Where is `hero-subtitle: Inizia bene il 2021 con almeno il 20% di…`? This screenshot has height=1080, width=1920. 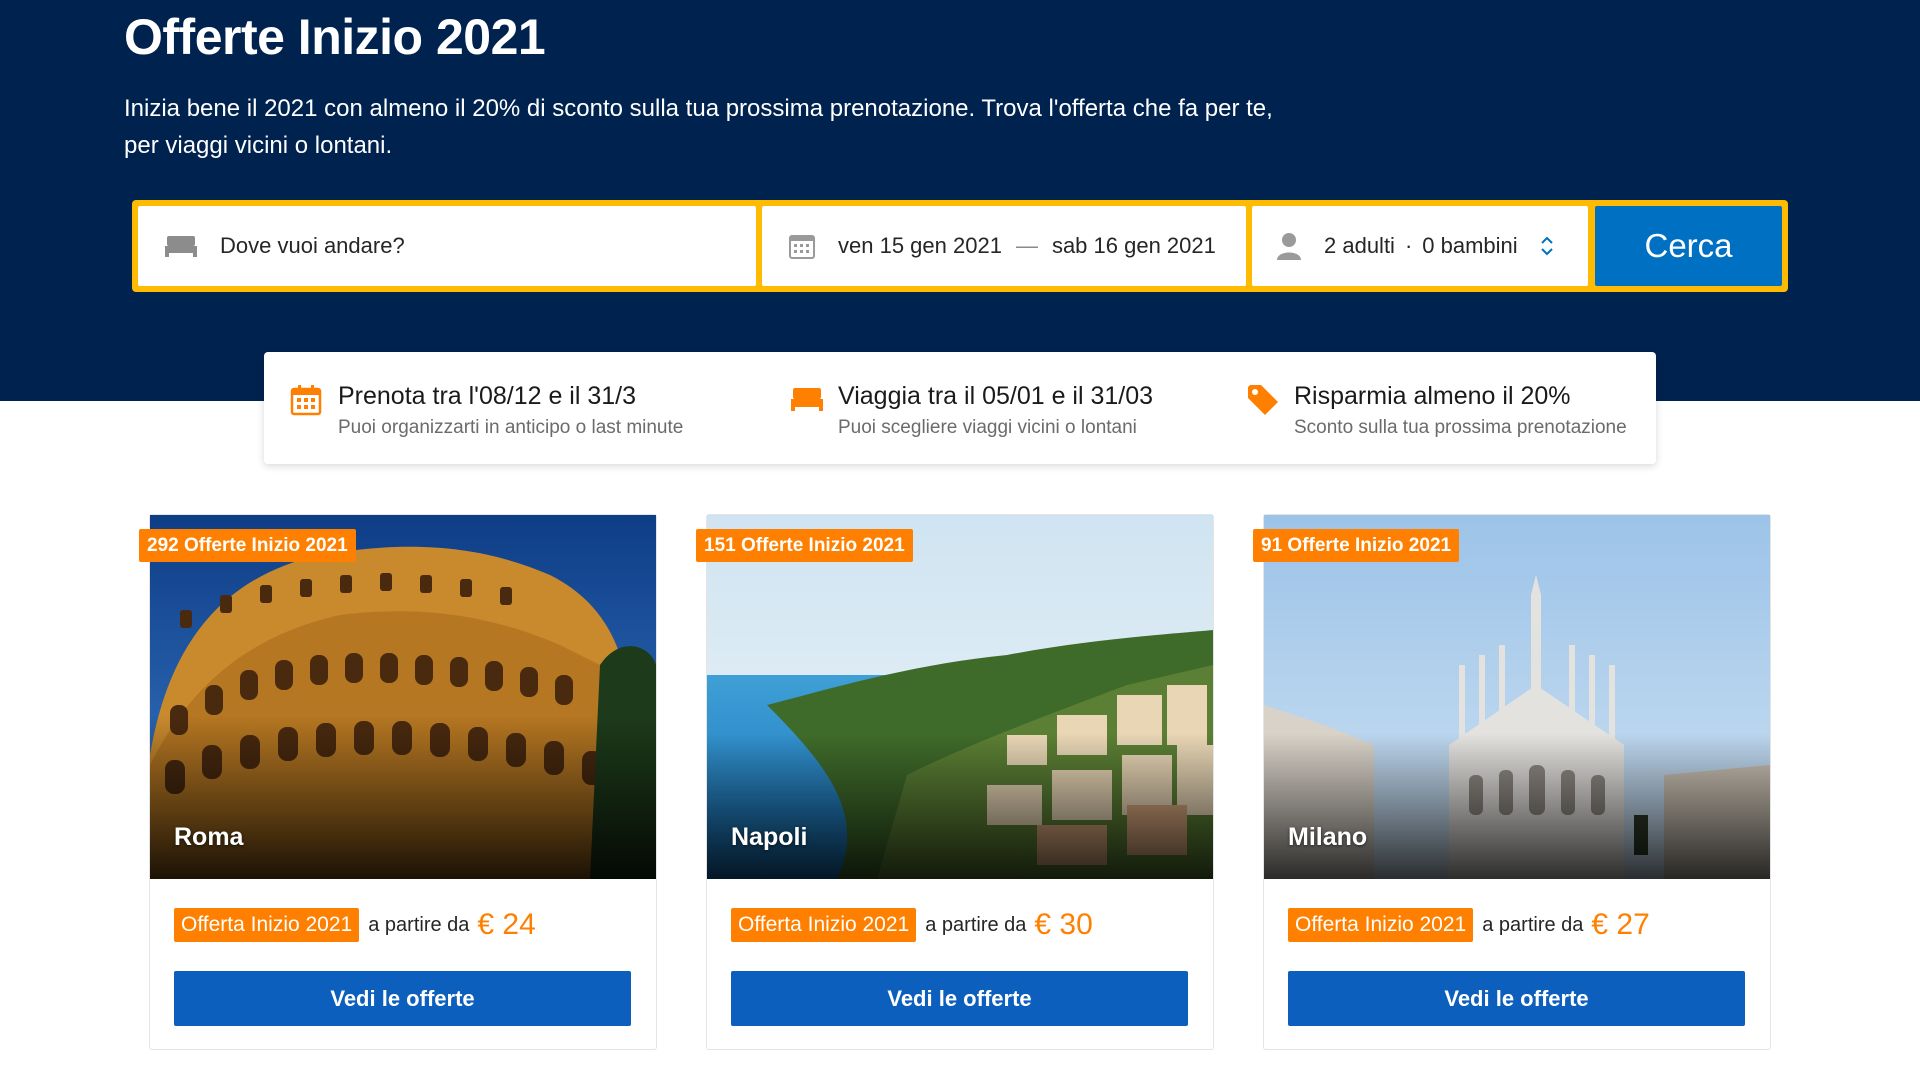
hero-subtitle: Inizia bene il 2021 con almeno il 20% di… is located at coordinates (698, 127).